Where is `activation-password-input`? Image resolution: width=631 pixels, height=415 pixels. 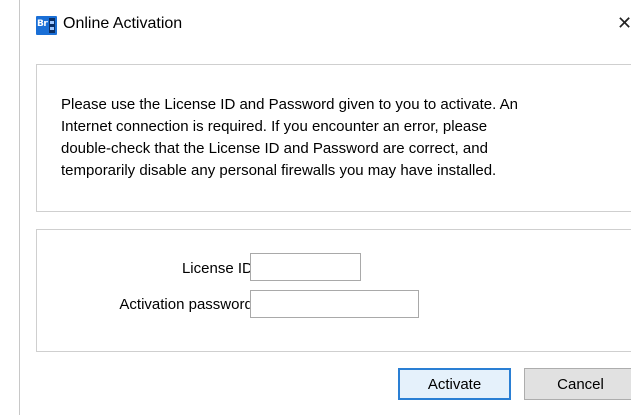 activation-password-input is located at coordinates (334, 304).